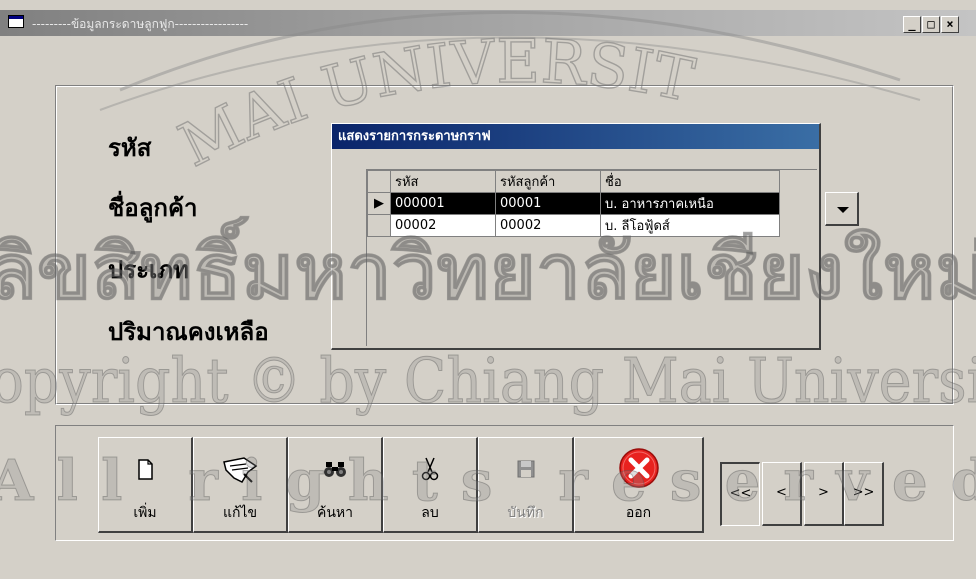 This screenshot has width=976, height=579. Describe the element at coordinates (130, 148) in the screenshot. I see `label-code: รหัส` at that location.